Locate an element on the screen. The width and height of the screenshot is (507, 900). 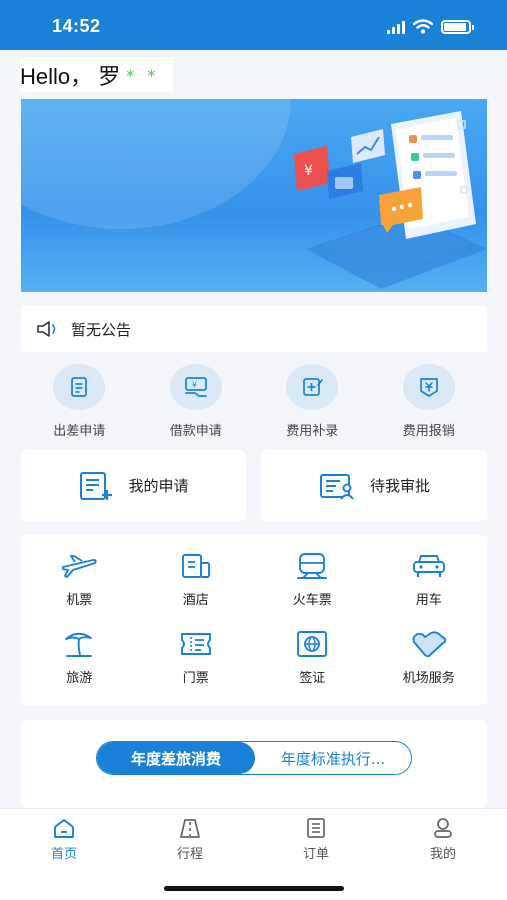
service-ticket: 门票 is located at coordinates (196, 662).